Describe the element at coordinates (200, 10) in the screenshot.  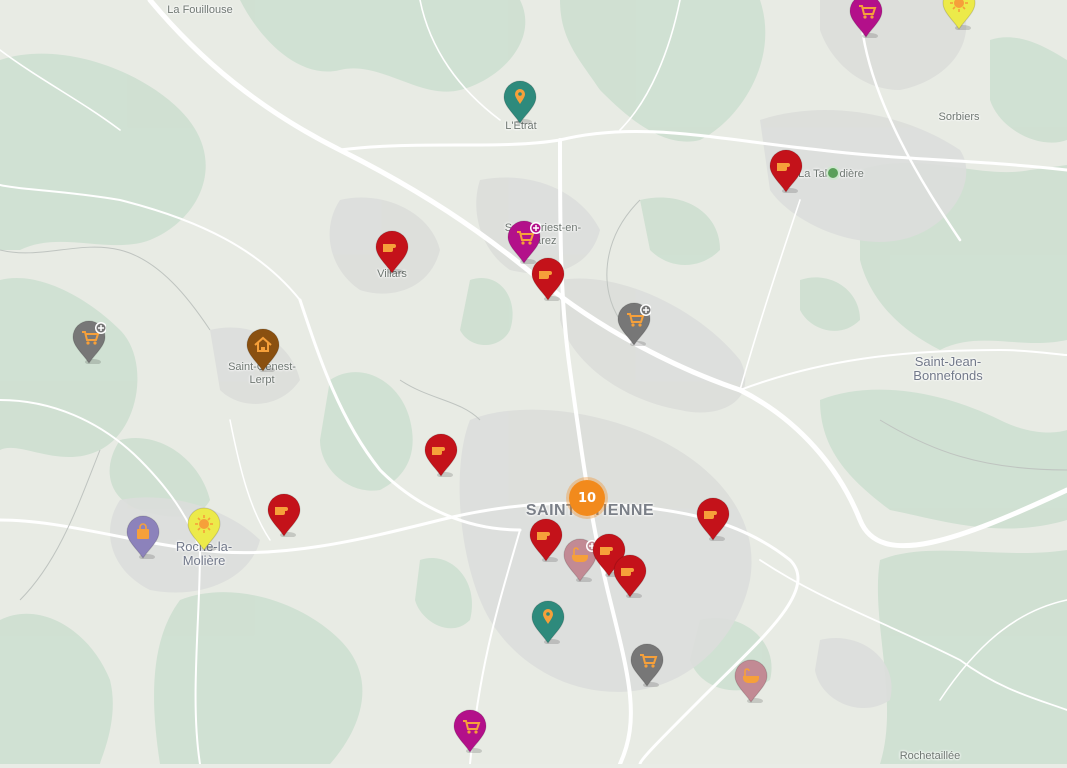
I see `place-label-la-fouillouse: La Fouillouse` at that location.